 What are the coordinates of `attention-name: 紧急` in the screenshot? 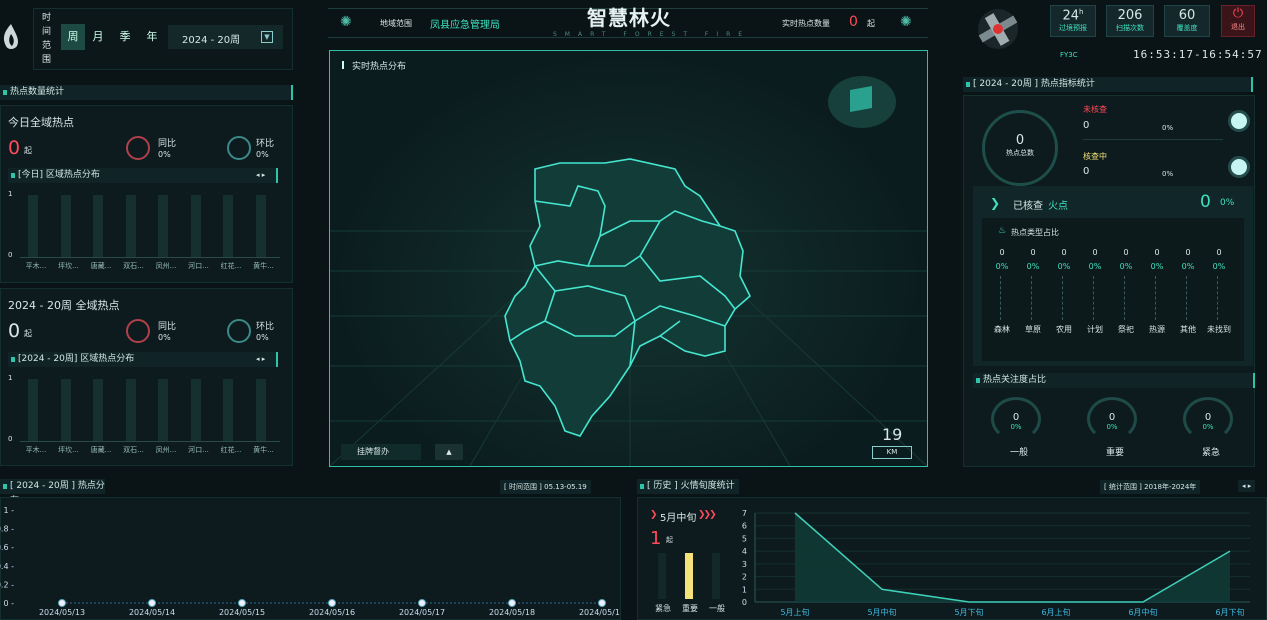 It's located at (1210, 453).